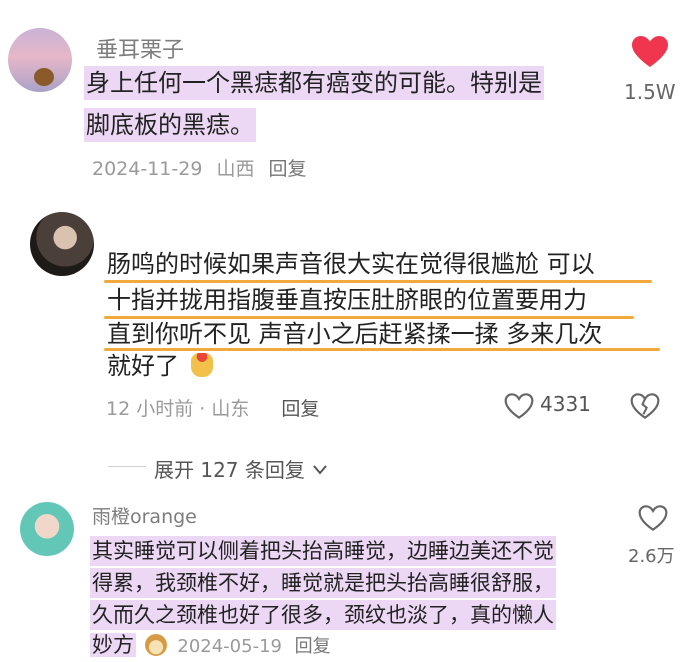 The height and width of the screenshot is (662, 690). I want to click on like-count: 1.5W, so click(650, 92).